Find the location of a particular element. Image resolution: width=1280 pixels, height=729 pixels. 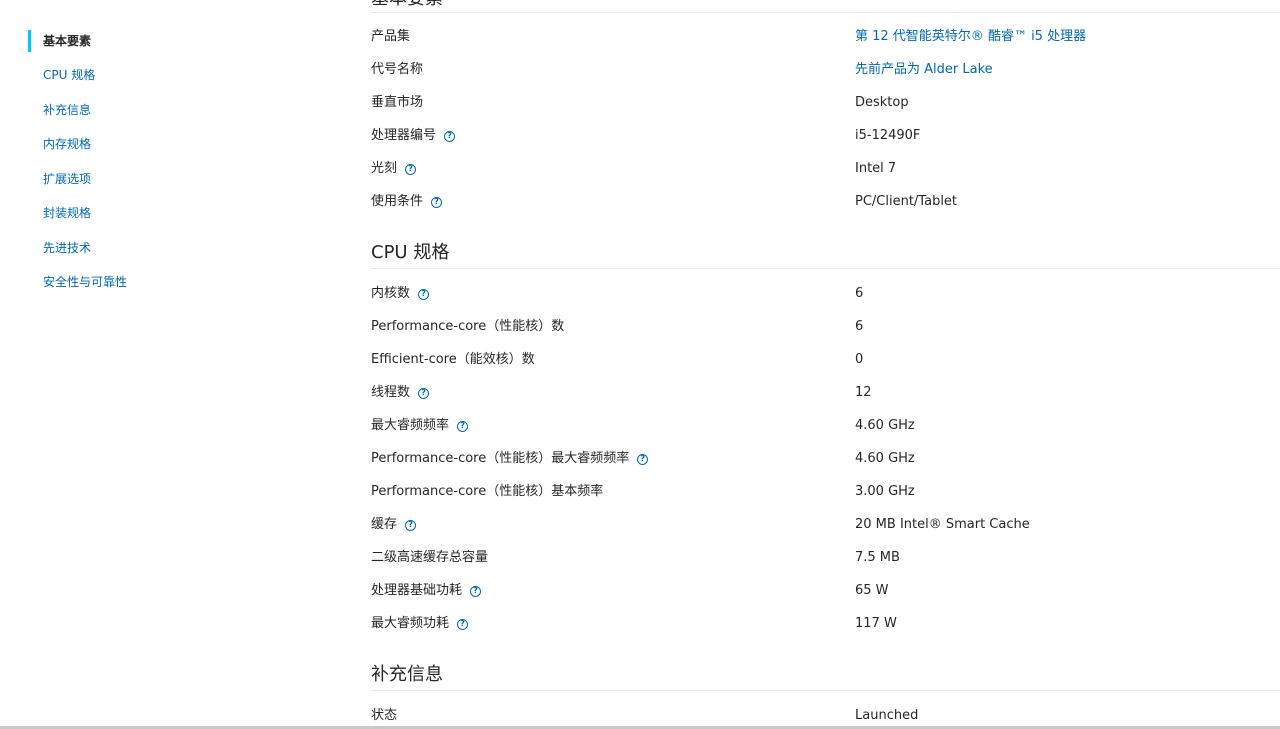

spec-row: 处理器编号? i5-12490F is located at coordinates (825, 136).